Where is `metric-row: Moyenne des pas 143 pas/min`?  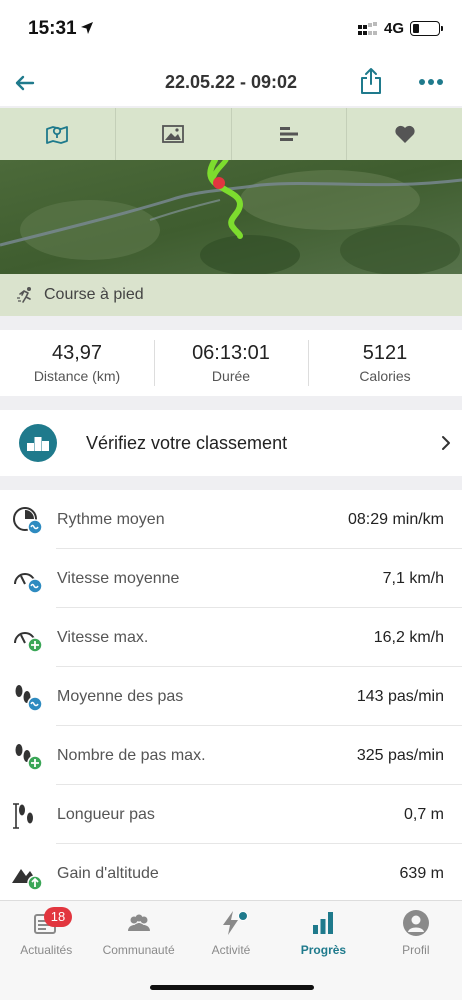 metric-row: Moyenne des pas 143 pas/min is located at coordinates (231, 696).